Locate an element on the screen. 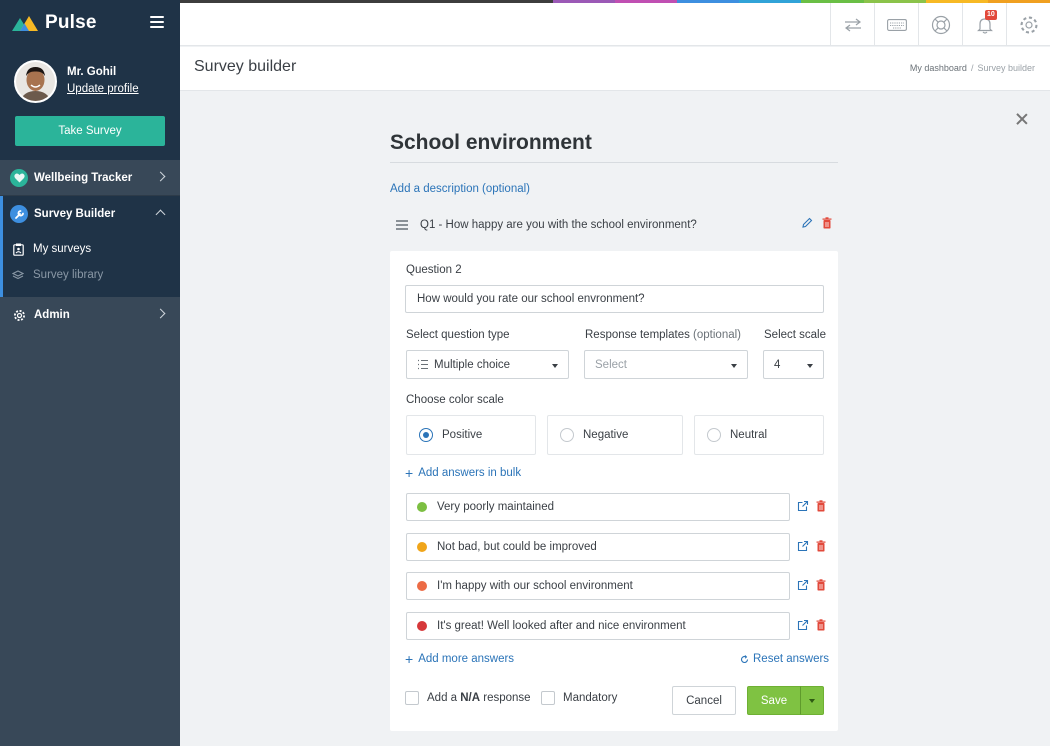 This screenshot has width=1050, height=746. save-button: Save is located at coordinates (774, 700).